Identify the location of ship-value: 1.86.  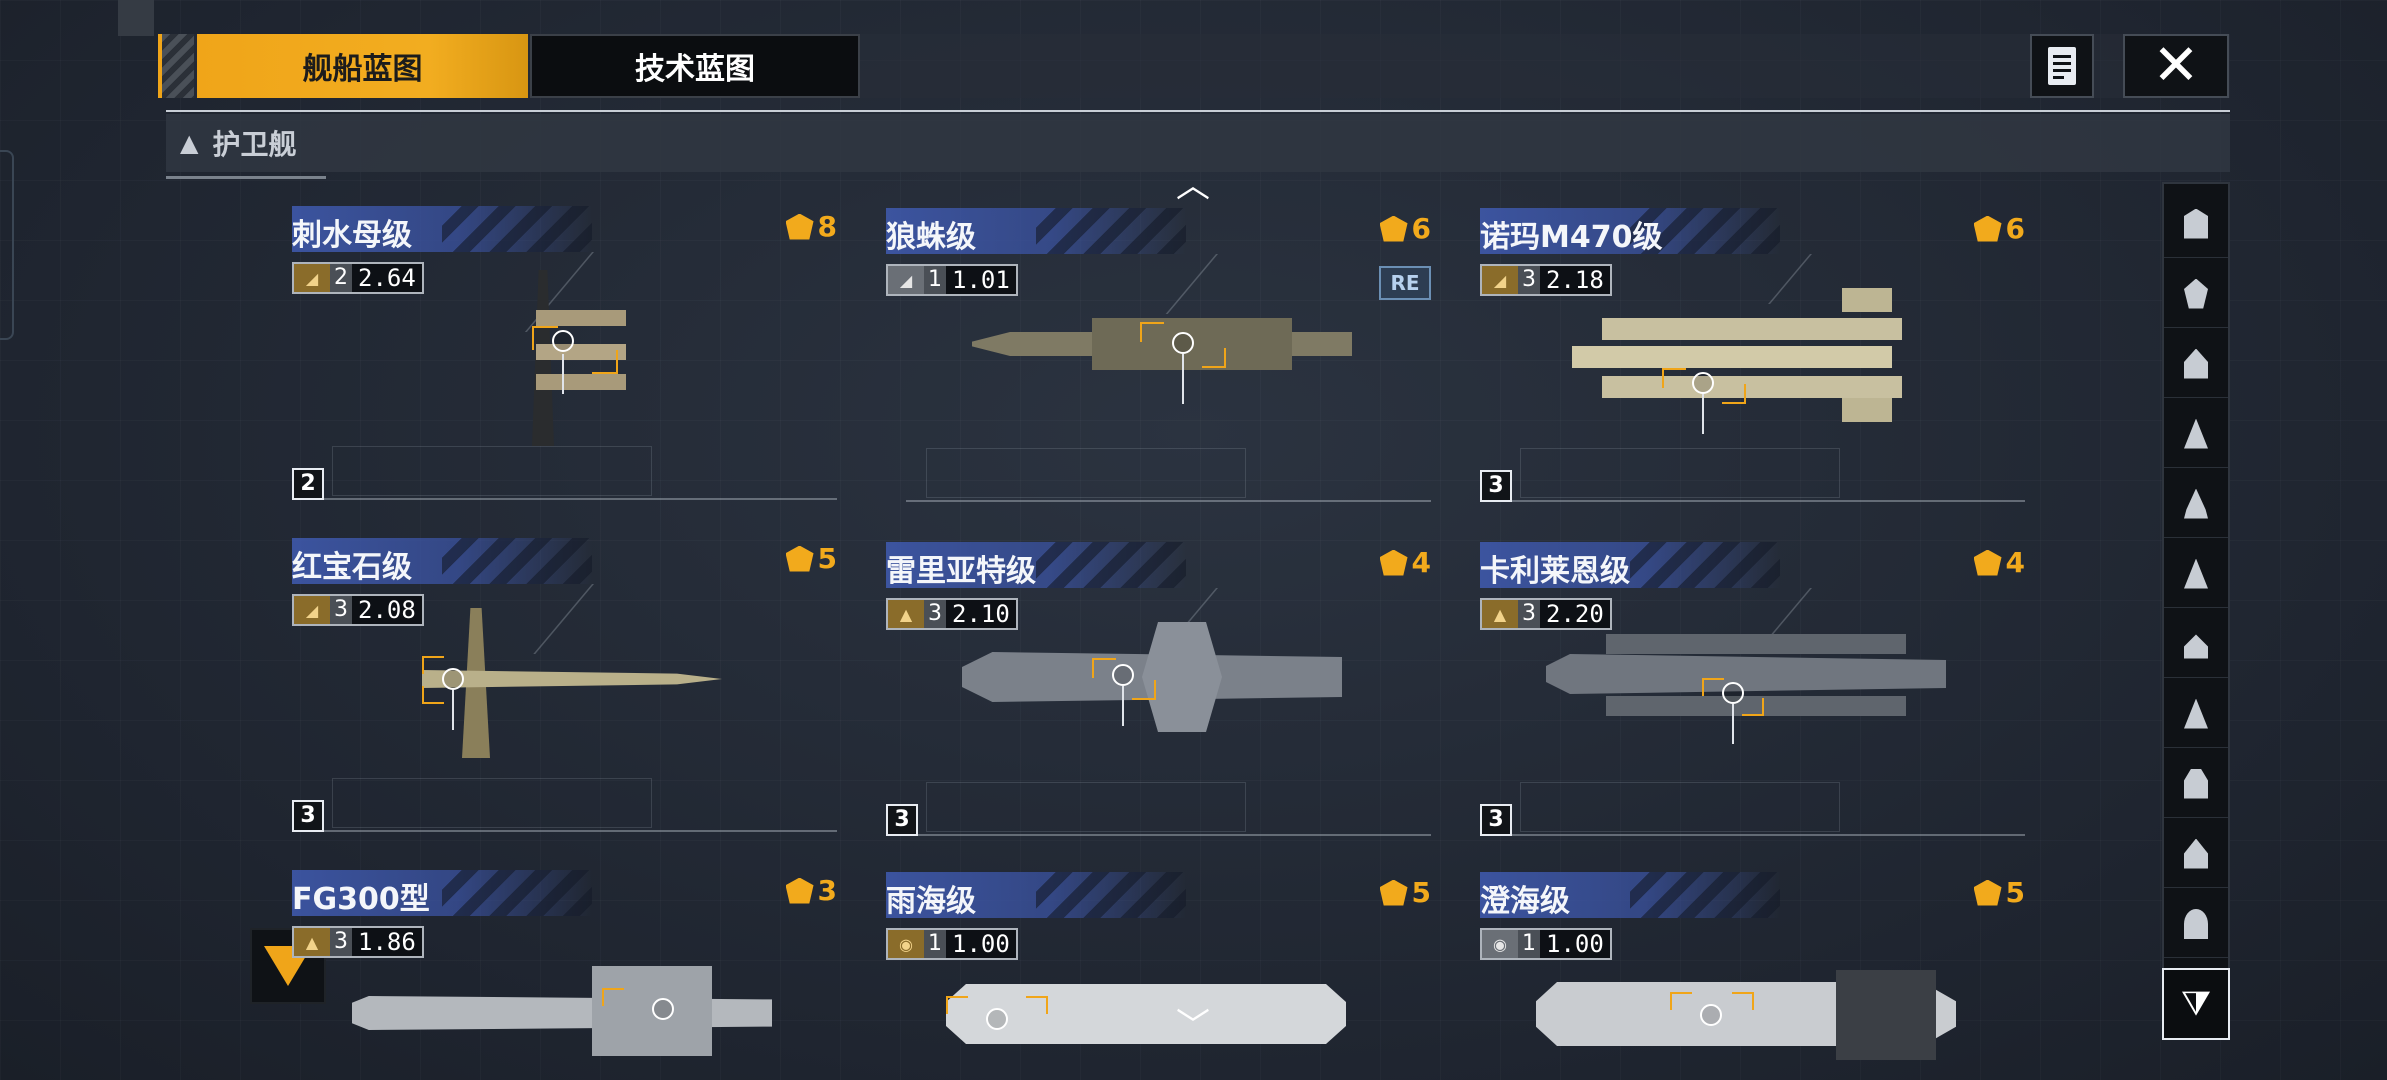
(387, 942).